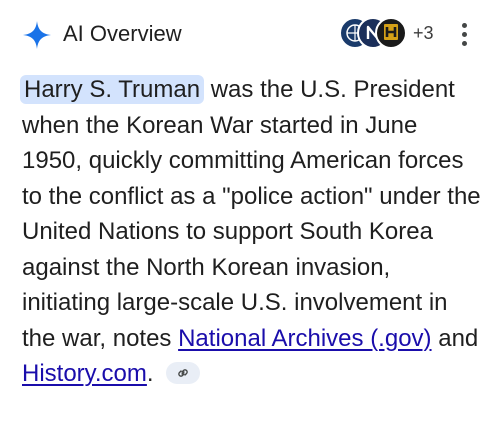 Image resolution: width=500 pixels, height=437 pixels. Describe the element at coordinates (423, 33) in the screenshot. I see `sources-extra-count: +3` at that location.